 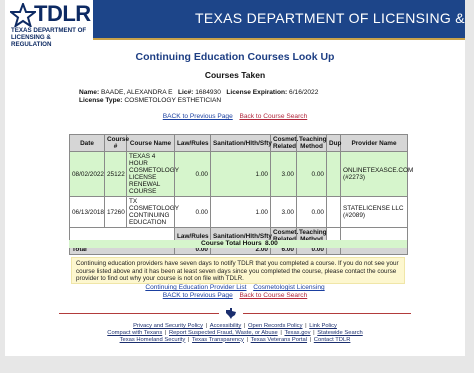 I want to click on open-records-link: Open Records Policy, so click(x=275, y=326).